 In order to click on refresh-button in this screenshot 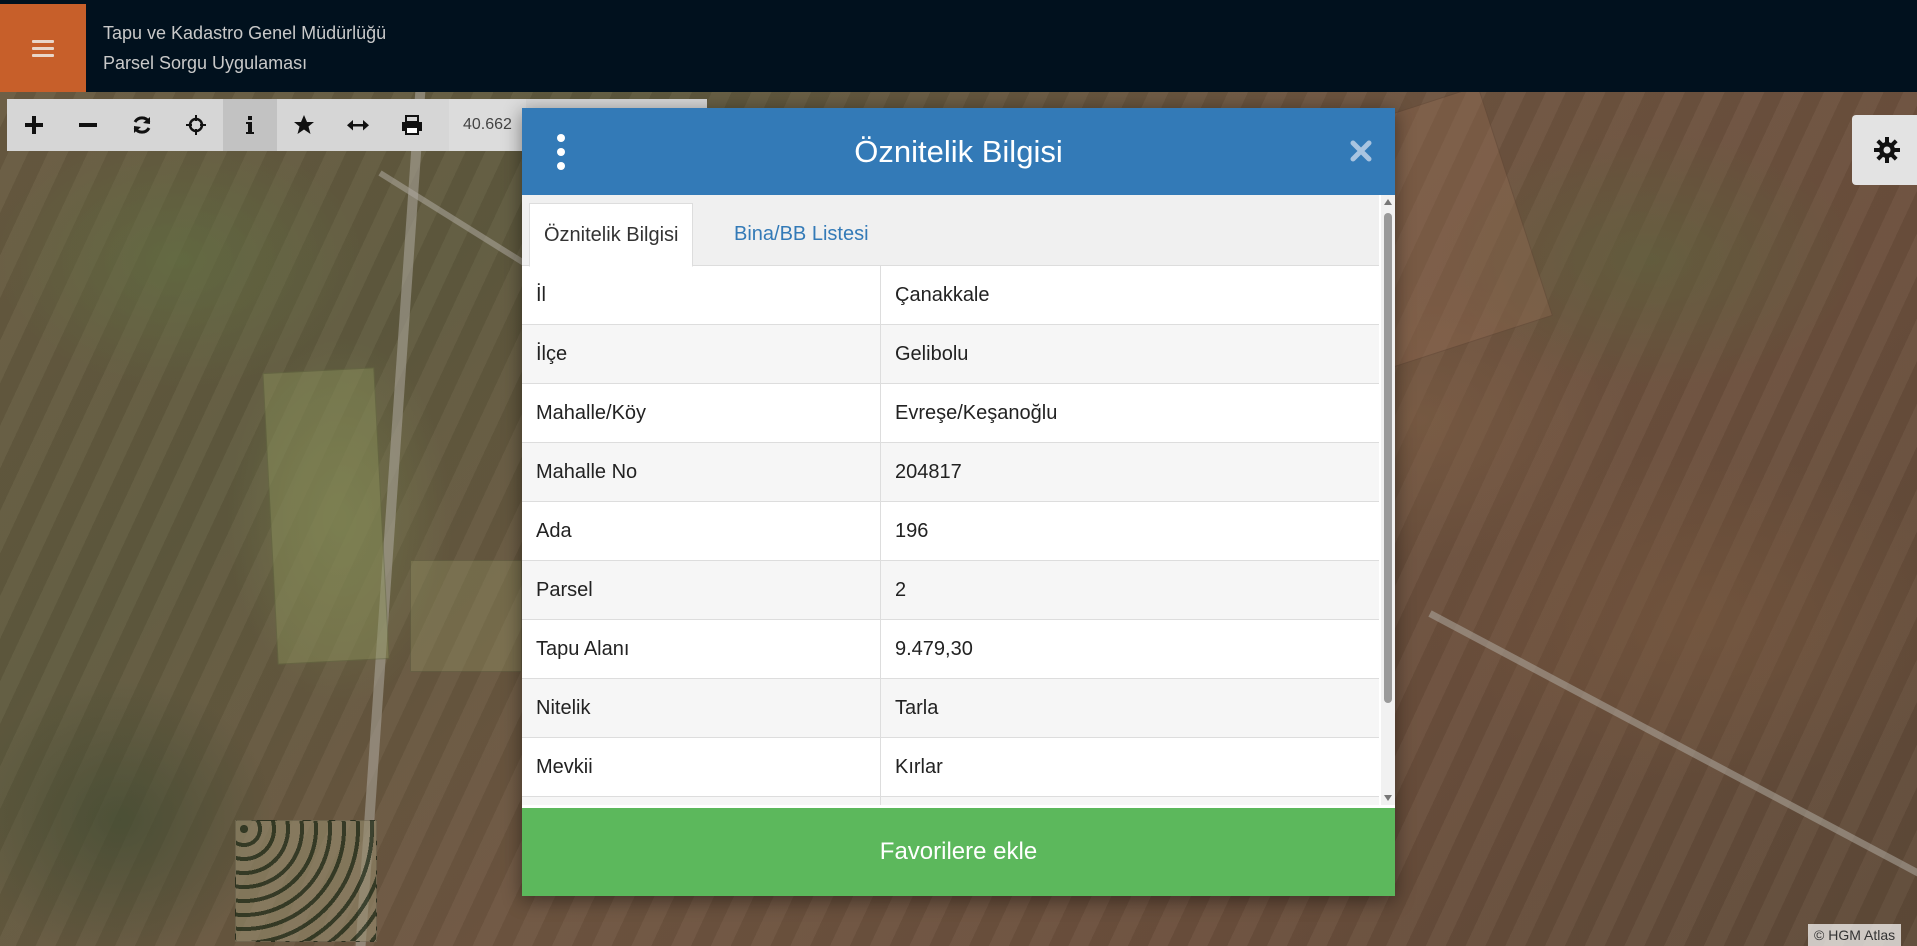, I will do `click(142, 125)`.